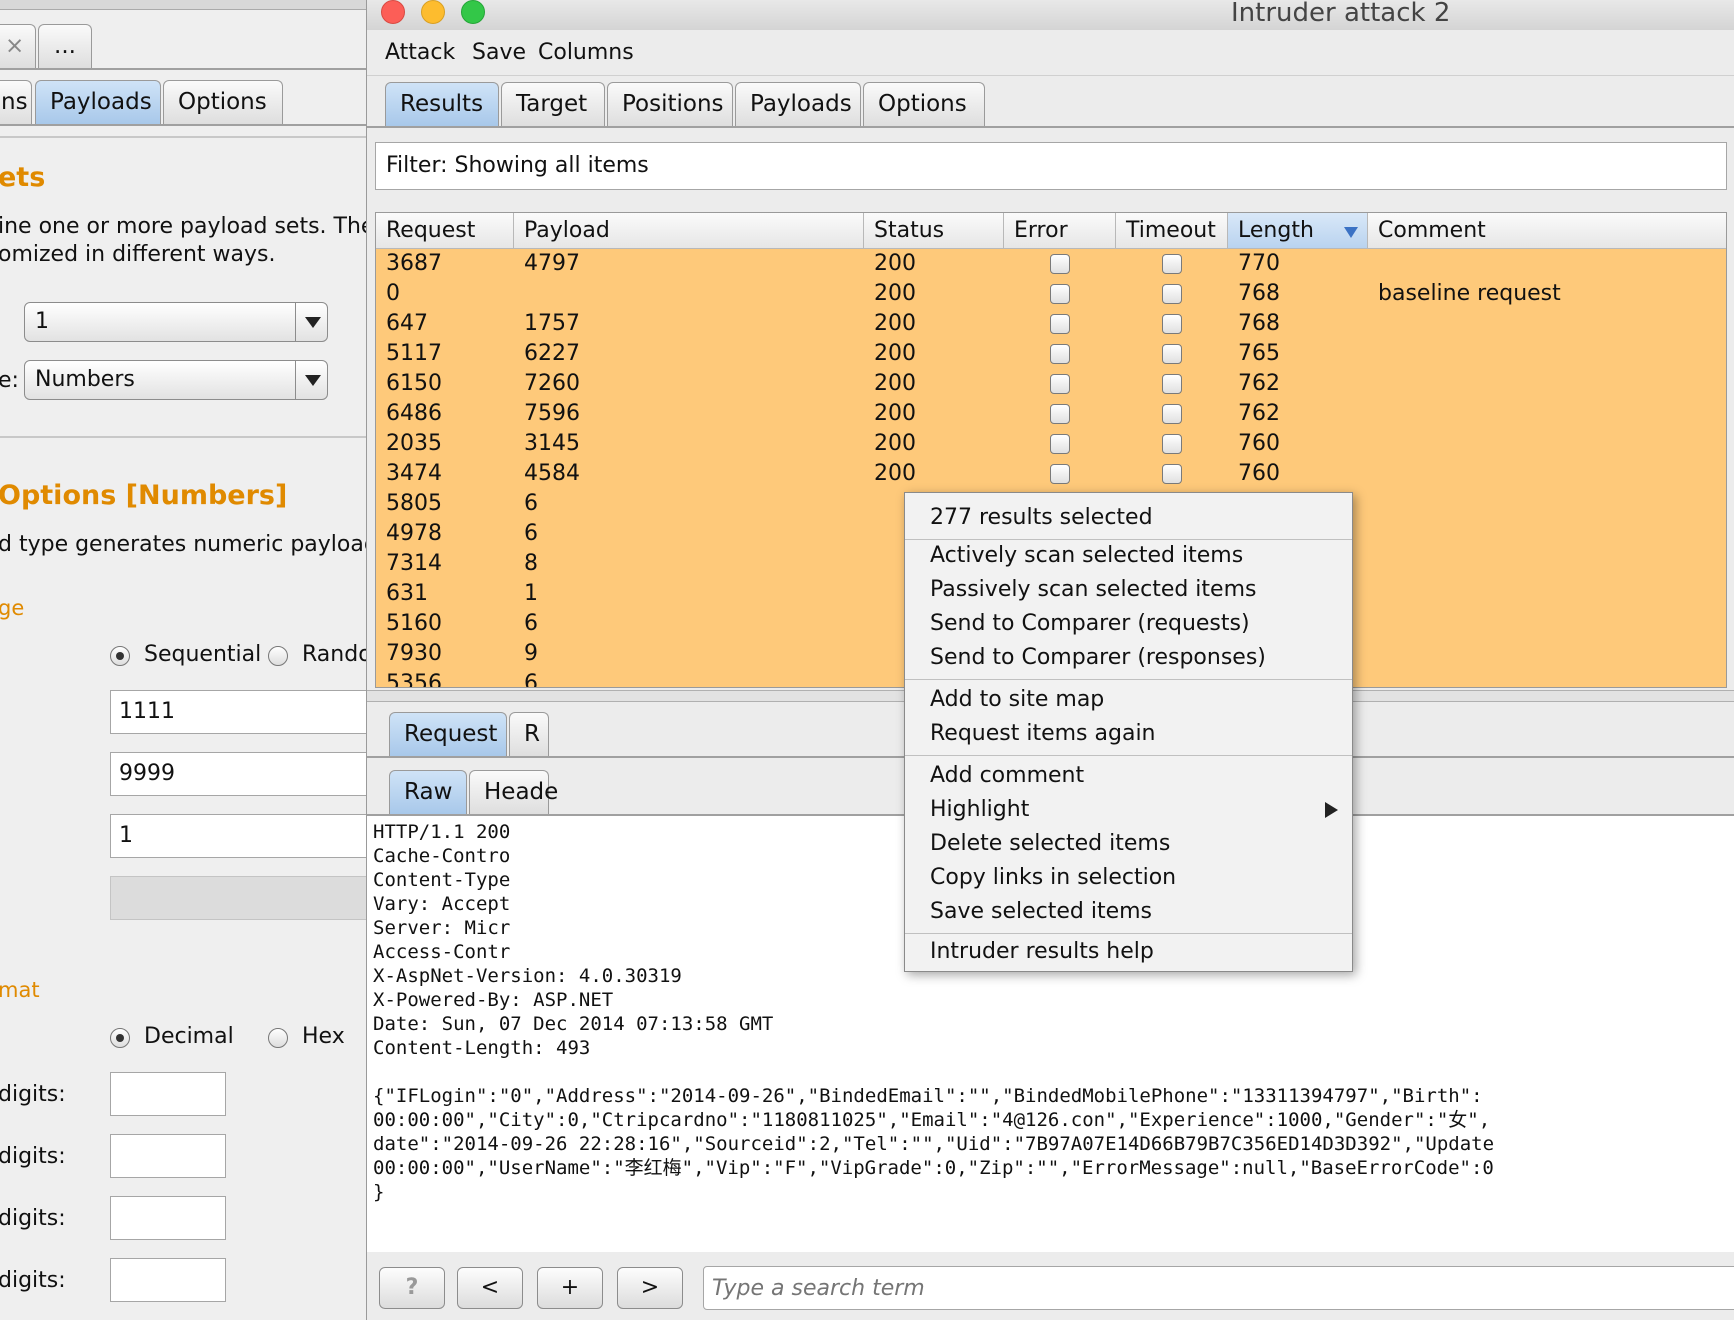 The image size is (1734, 1320). I want to click on close-icon: ×, so click(14, 46).